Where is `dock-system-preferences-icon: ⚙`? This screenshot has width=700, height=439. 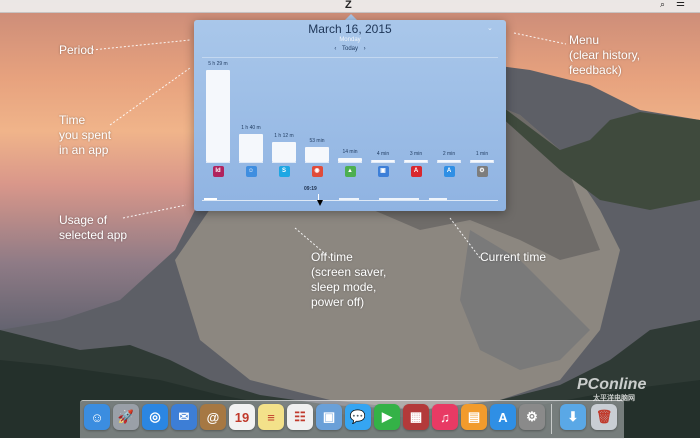
dock-system-preferences-icon: ⚙ is located at coordinates (532, 417).